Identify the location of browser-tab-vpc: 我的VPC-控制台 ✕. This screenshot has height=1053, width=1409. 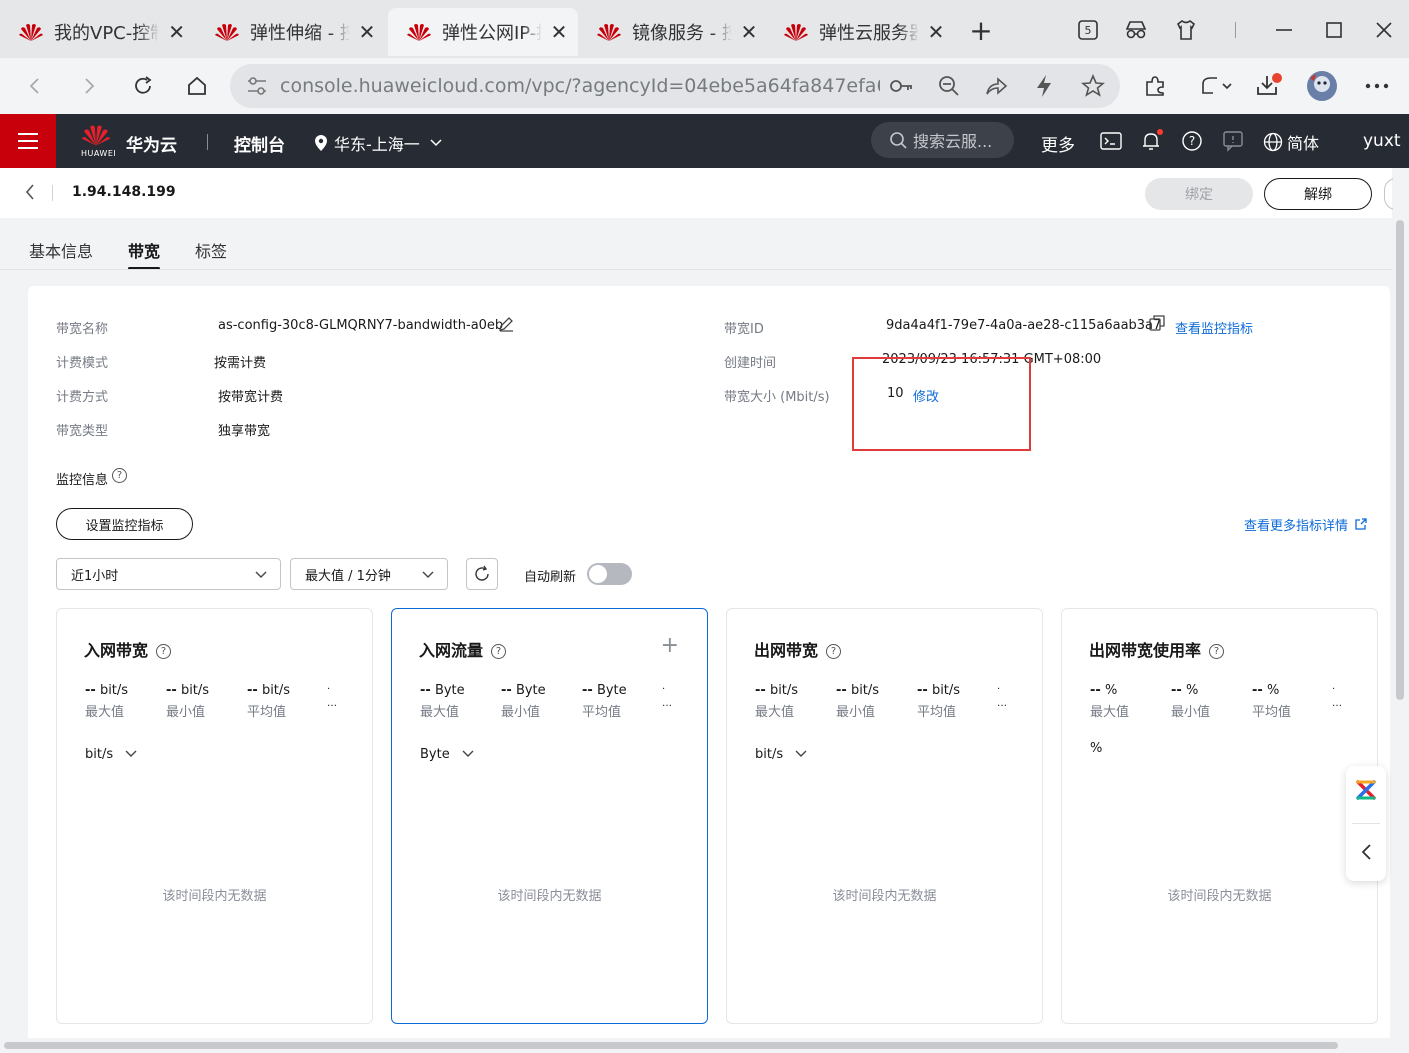
(98, 32).